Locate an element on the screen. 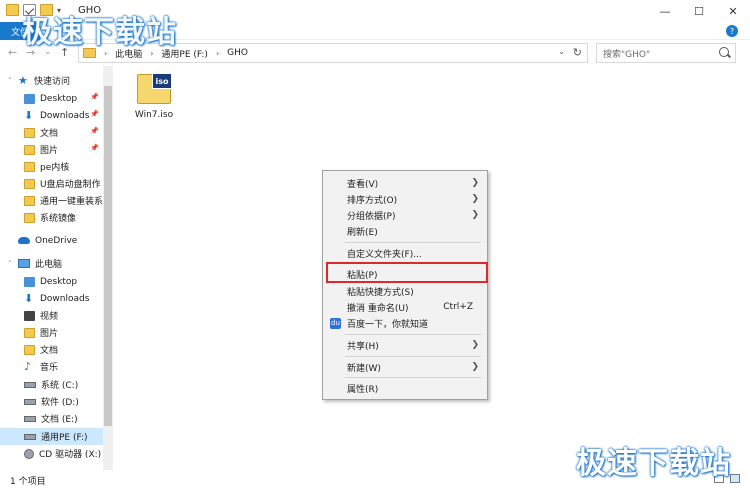 This screenshot has height=488, width=750. menu-item-properties: 属性(R) is located at coordinates (405, 388).